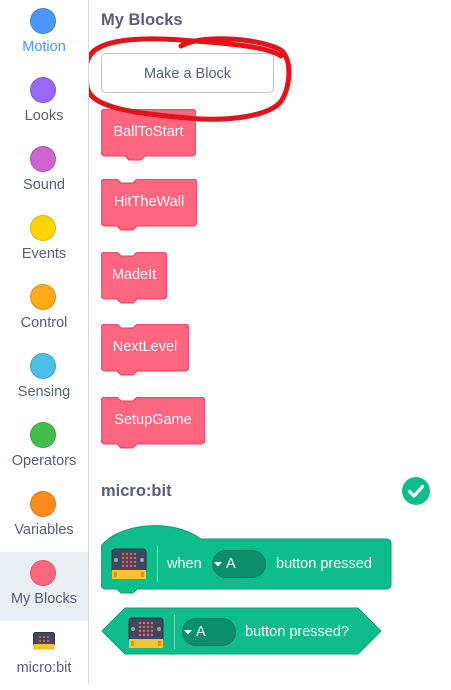 This screenshot has width=451, height=690. I want to click on category-label: Motion, so click(44, 47).